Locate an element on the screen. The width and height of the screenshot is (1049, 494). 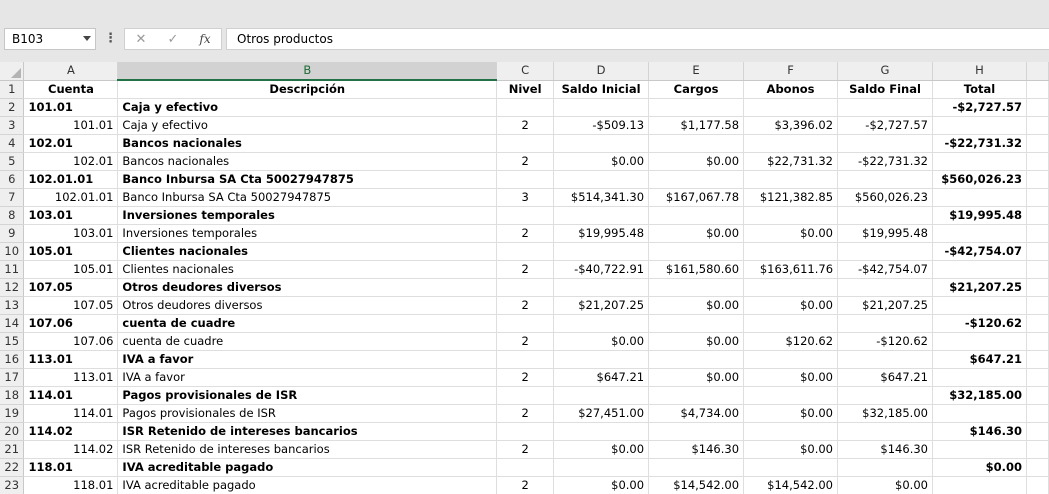
column-header-c: C is located at coordinates (525, 71).